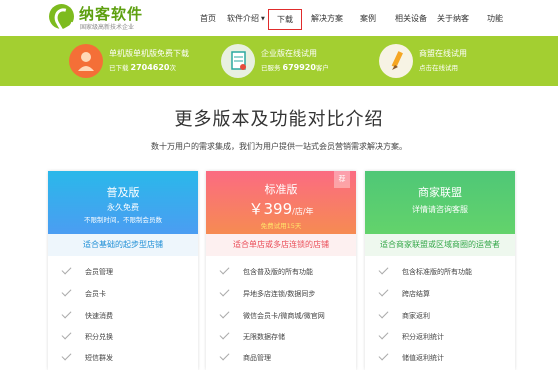 Image resolution: width=558 pixels, height=370 pixels. I want to click on plan-standard-feature: 包含普及版的所有功能, so click(266, 272).